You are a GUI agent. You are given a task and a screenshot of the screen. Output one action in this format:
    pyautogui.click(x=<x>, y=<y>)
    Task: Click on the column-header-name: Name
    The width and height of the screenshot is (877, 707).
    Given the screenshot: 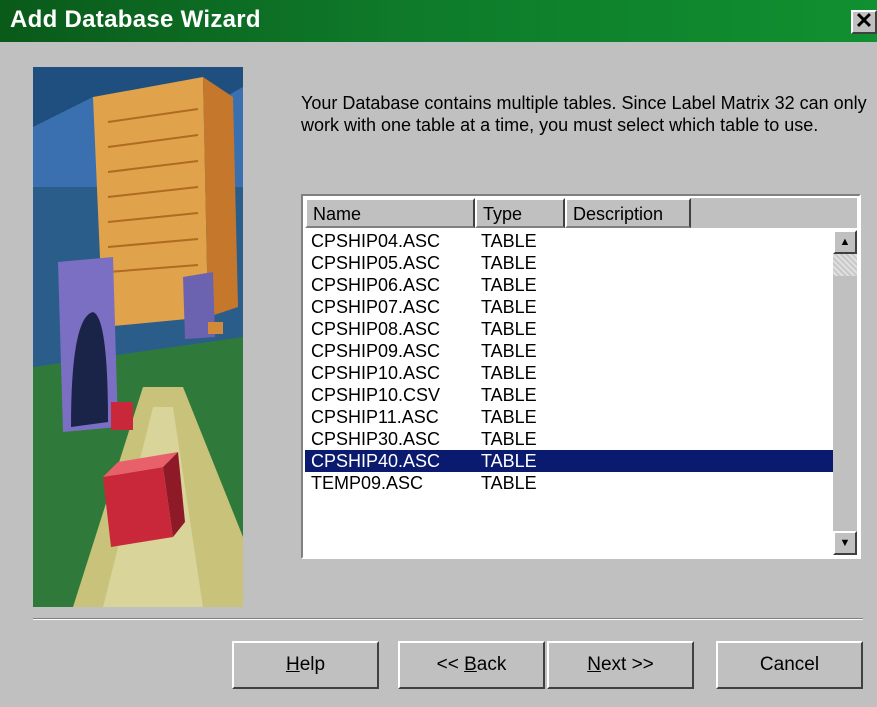 What is the action you would take?
    pyautogui.click(x=390, y=213)
    